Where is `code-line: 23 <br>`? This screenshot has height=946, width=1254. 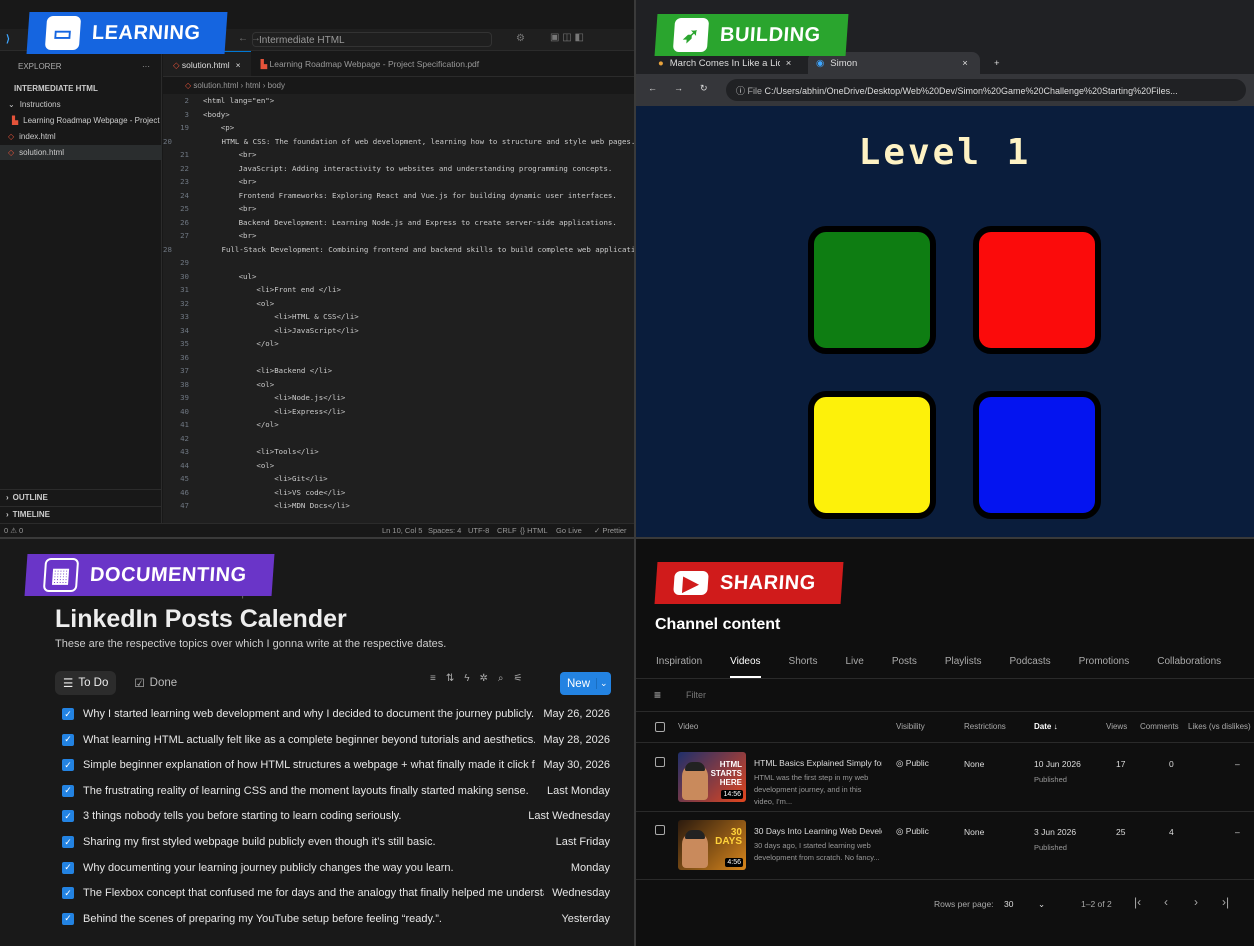 code-line: 23 <br> is located at coordinates (398, 182).